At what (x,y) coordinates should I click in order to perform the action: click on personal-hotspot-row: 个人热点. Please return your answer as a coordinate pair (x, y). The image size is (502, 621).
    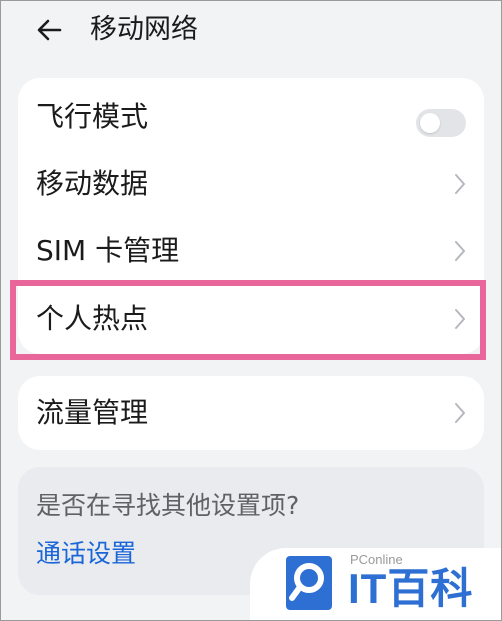
    Looking at the image, I should click on (251, 319).